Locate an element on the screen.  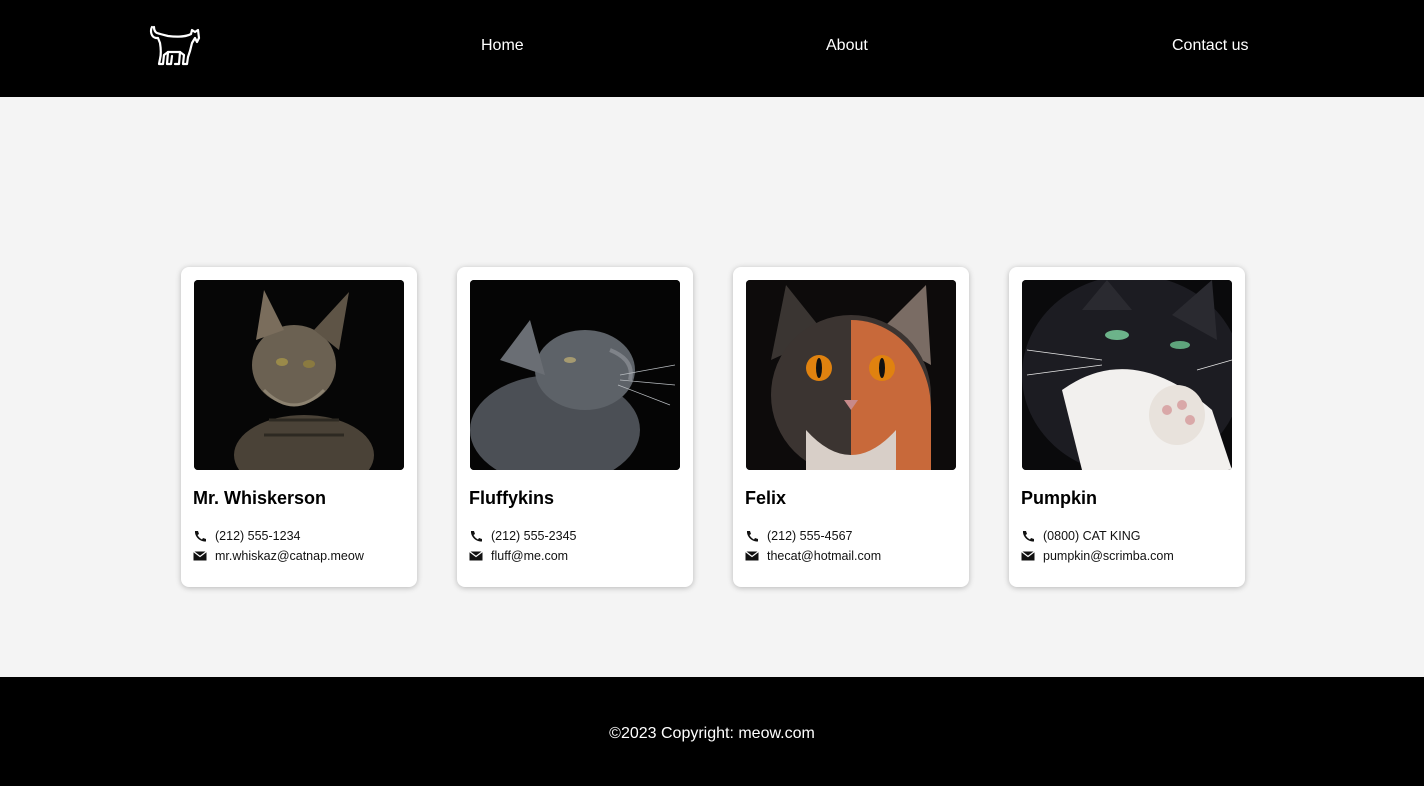
cat-name: Pumpkin is located at coordinates (1059, 498).